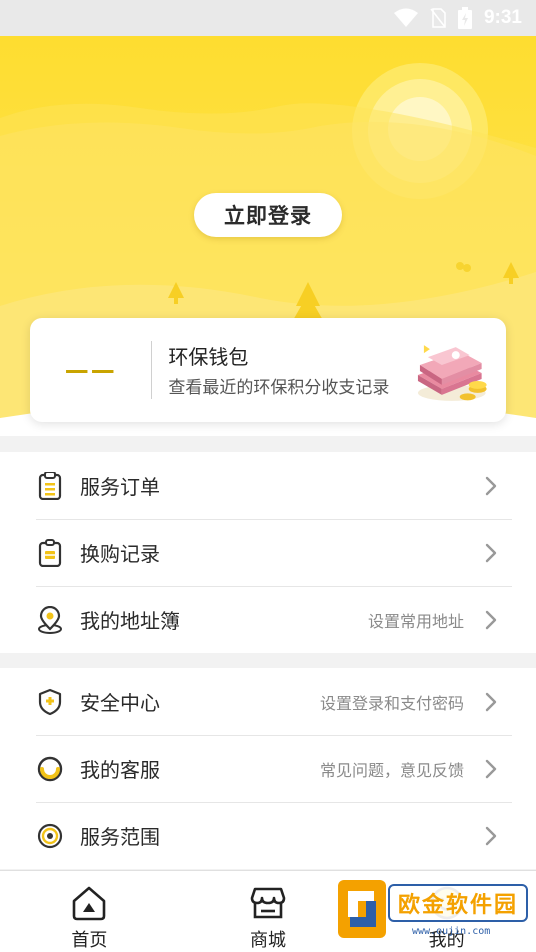 This screenshot has width=536, height=952. What do you see at coordinates (268, 215) in the screenshot?
I see `login-button: 立即登录` at bounding box center [268, 215].